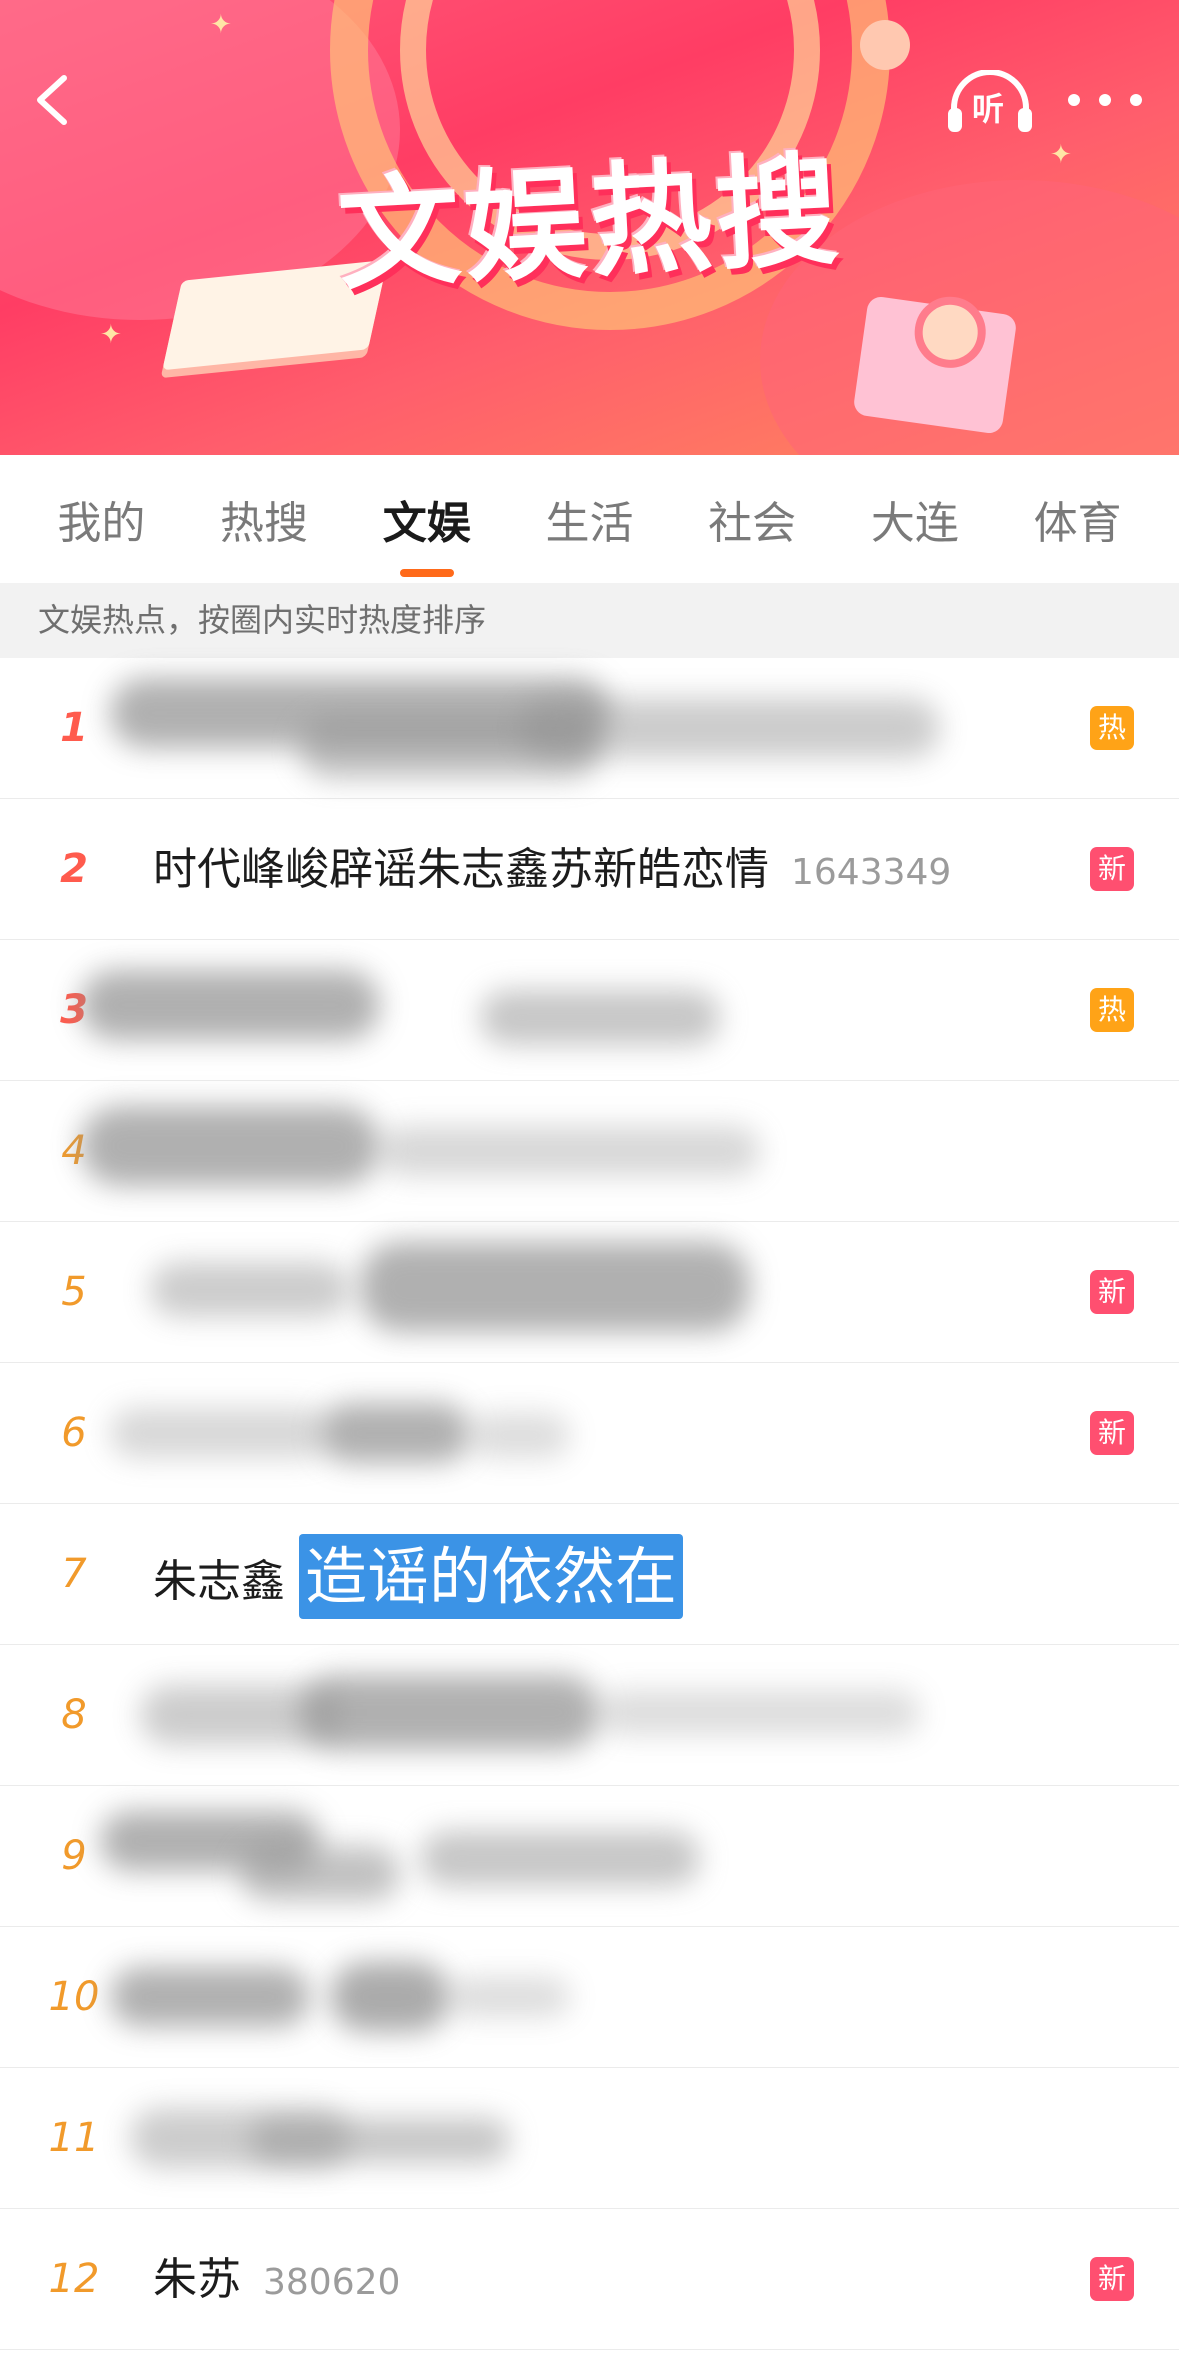  I want to click on more-dots-icon, so click(1105, 100).